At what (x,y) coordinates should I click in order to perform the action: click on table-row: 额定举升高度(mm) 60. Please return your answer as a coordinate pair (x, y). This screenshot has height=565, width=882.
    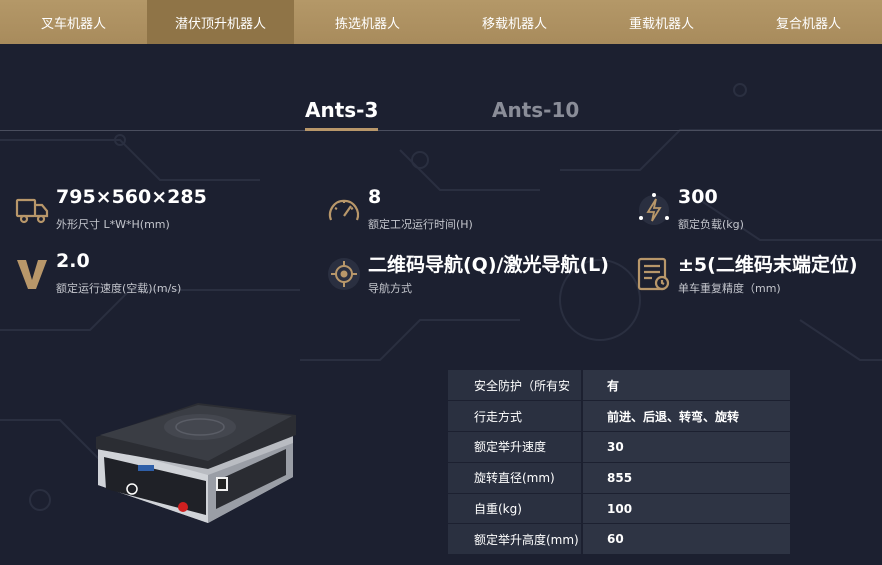
    Looking at the image, I should click on (619, 539).